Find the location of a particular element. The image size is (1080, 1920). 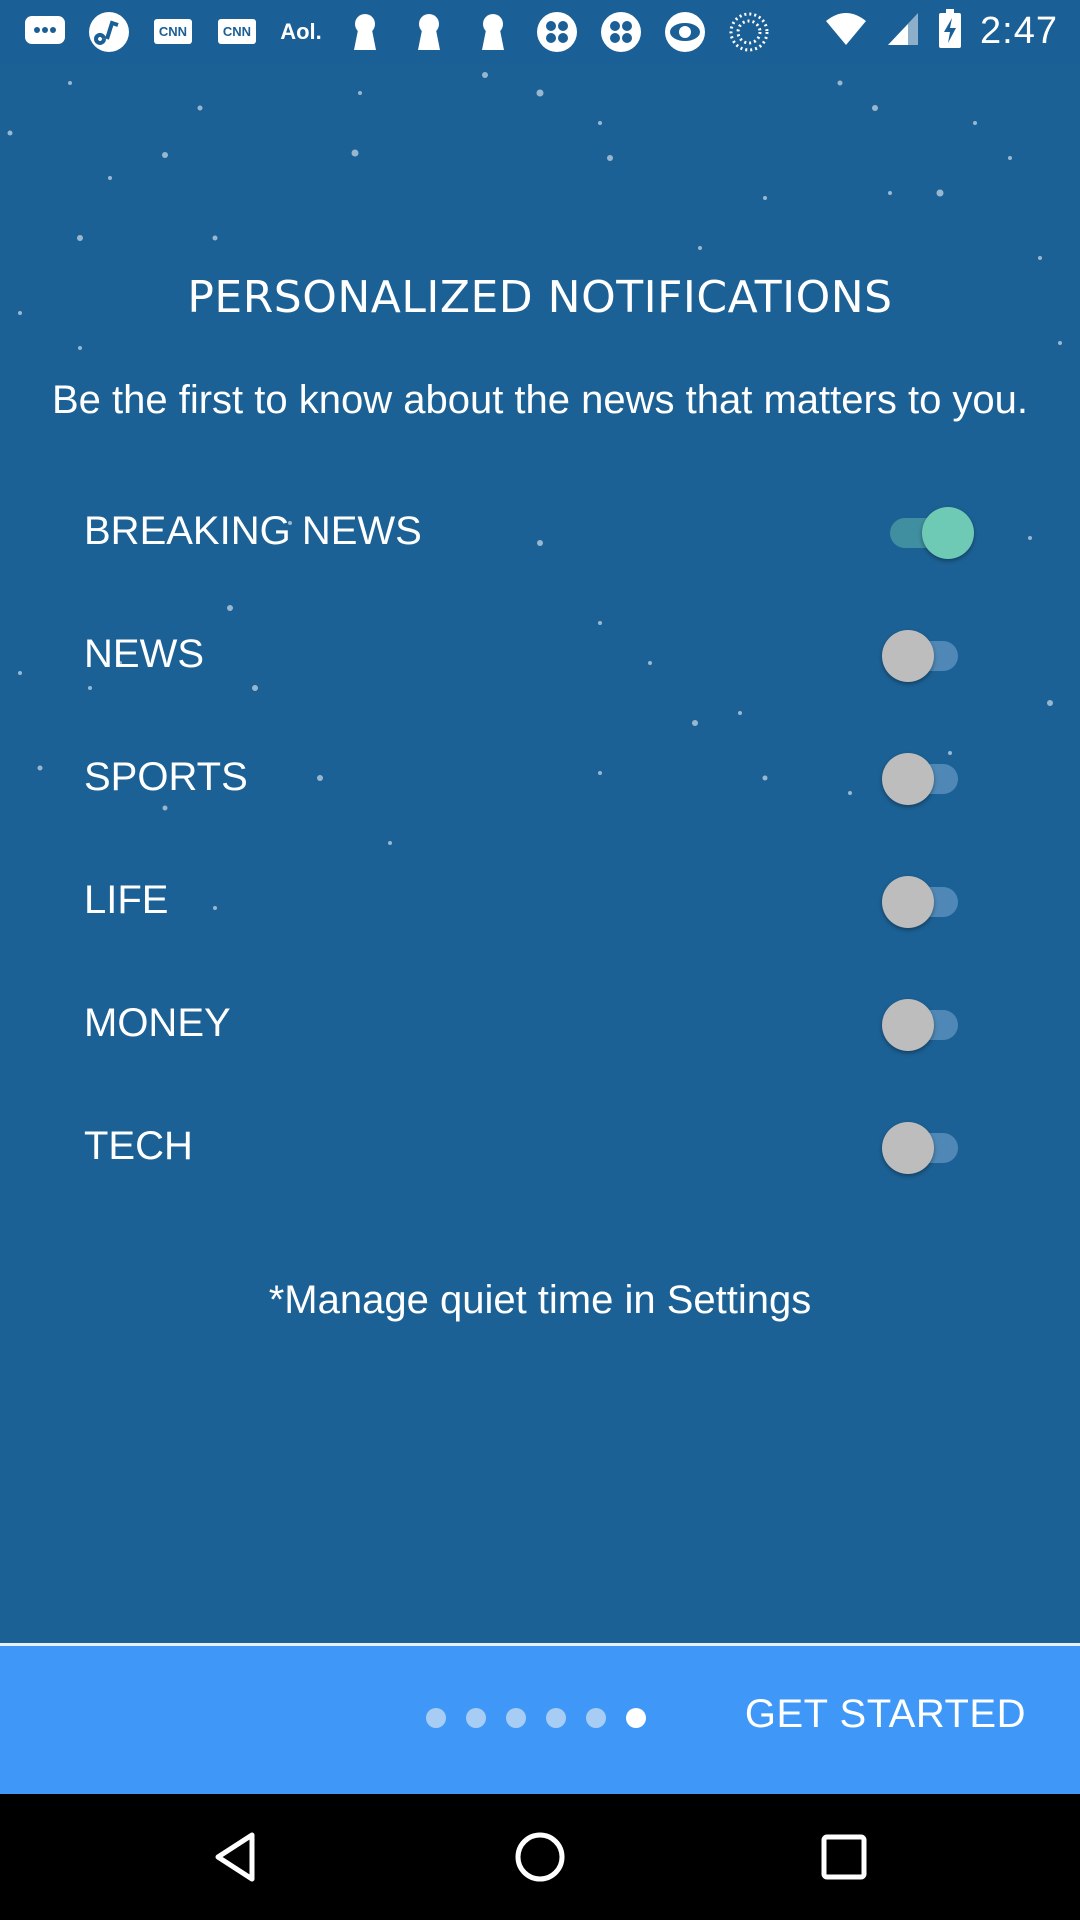

battery-charging-icon is located at coordinates (950, 31).